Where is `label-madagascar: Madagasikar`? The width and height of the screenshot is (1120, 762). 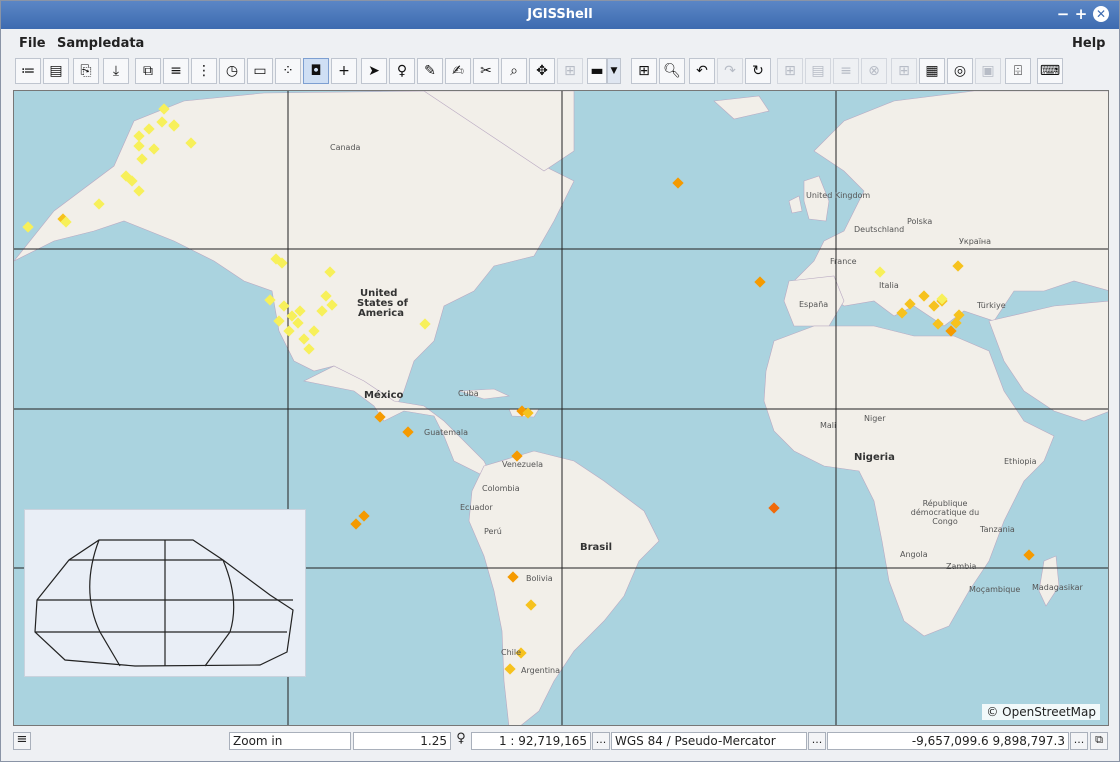 label-madagascar: Madagasikar is located at coordinates (1057, 587).